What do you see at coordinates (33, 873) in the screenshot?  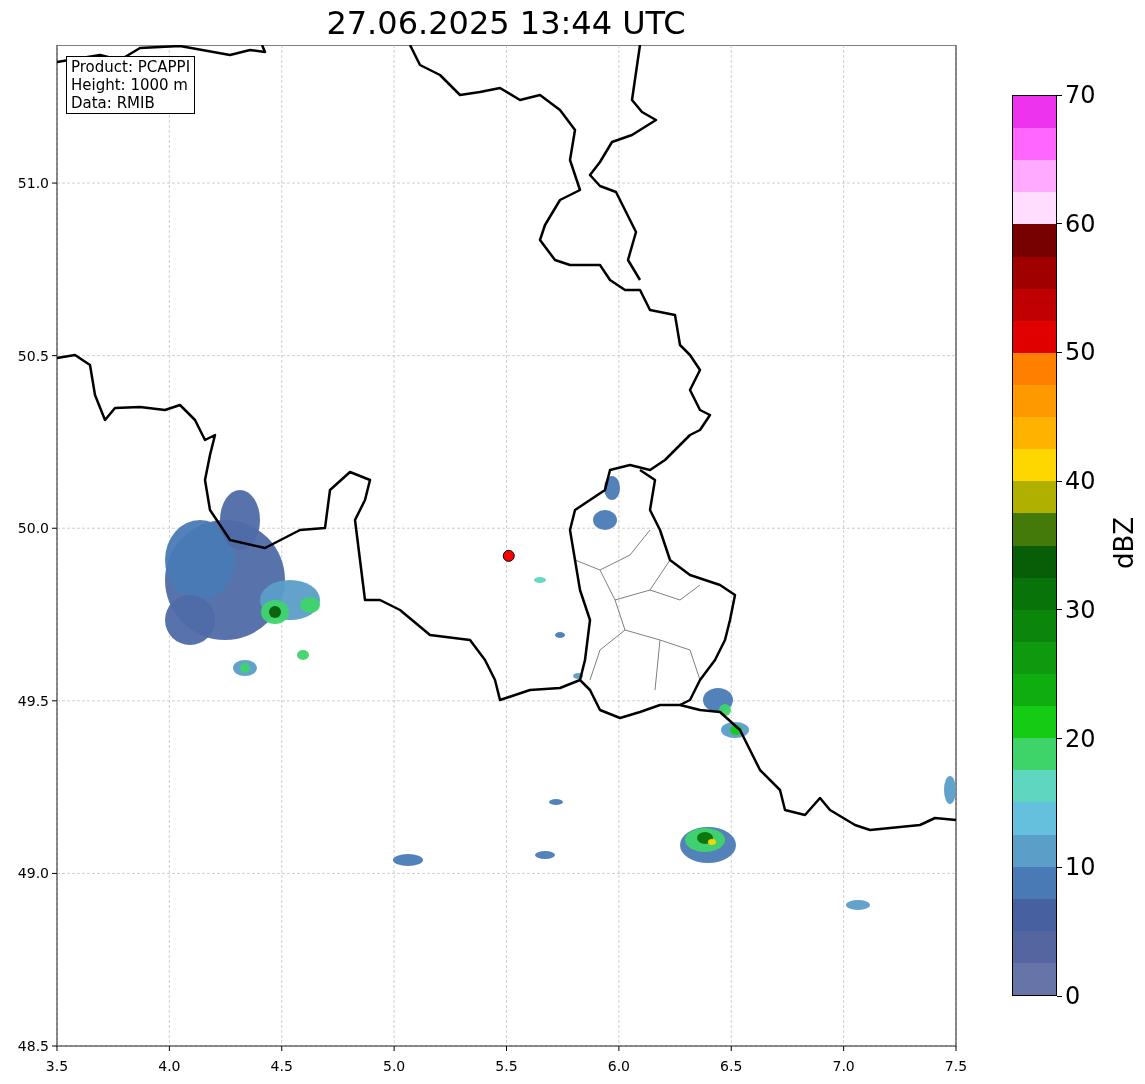 I see `y-tick-label: 49.0` at bounding box center [33, 873].